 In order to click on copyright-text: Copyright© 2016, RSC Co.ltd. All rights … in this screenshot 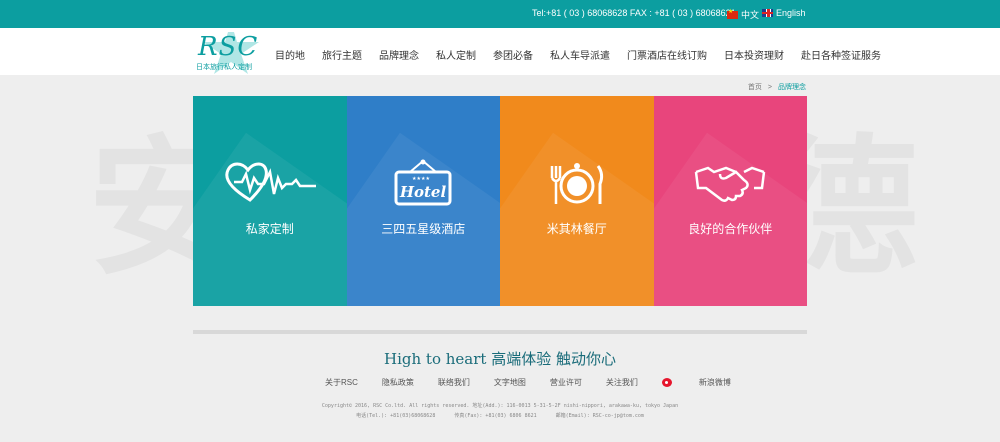, I will do `click(500, 406)`.